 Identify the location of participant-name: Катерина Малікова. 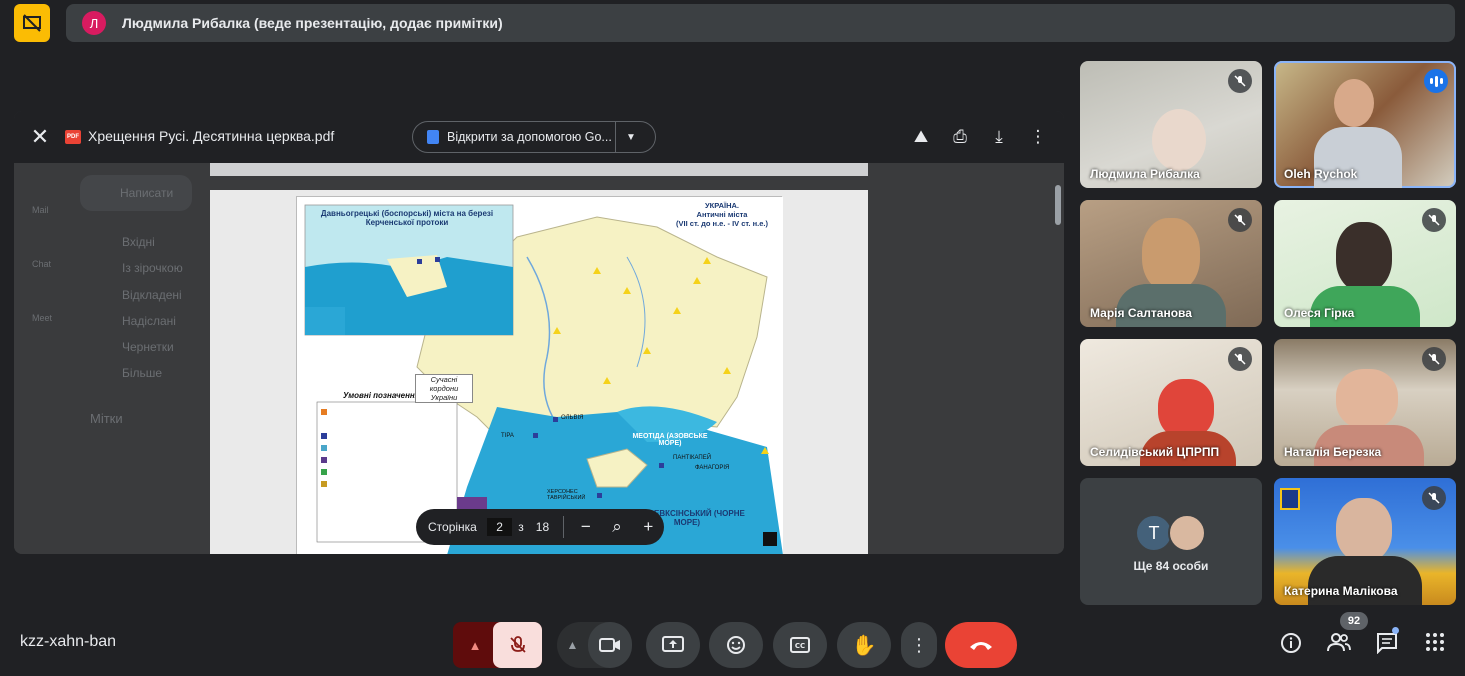
(1341, 591).